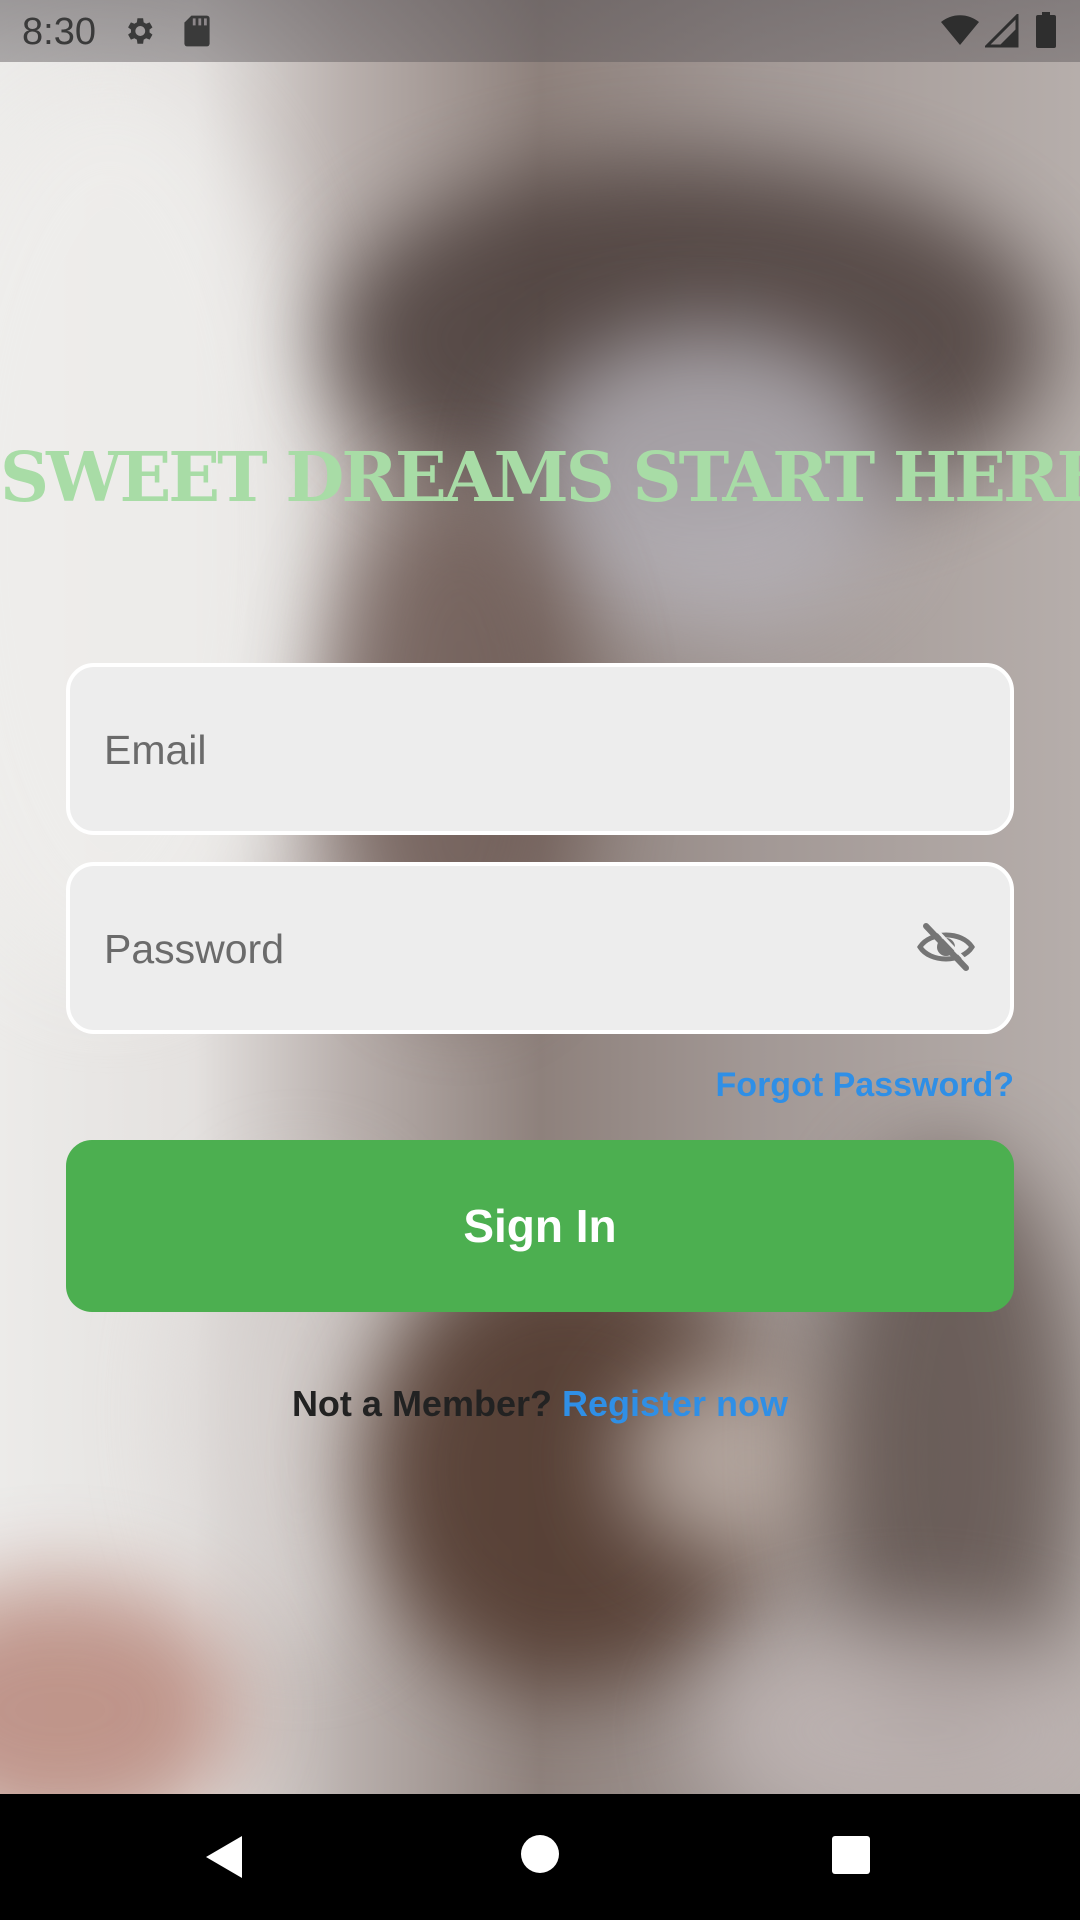  Describe the element at coordinates (865, 1085) in the screenshot. I see `forgot-password-link: Forgot Password?` at that location.